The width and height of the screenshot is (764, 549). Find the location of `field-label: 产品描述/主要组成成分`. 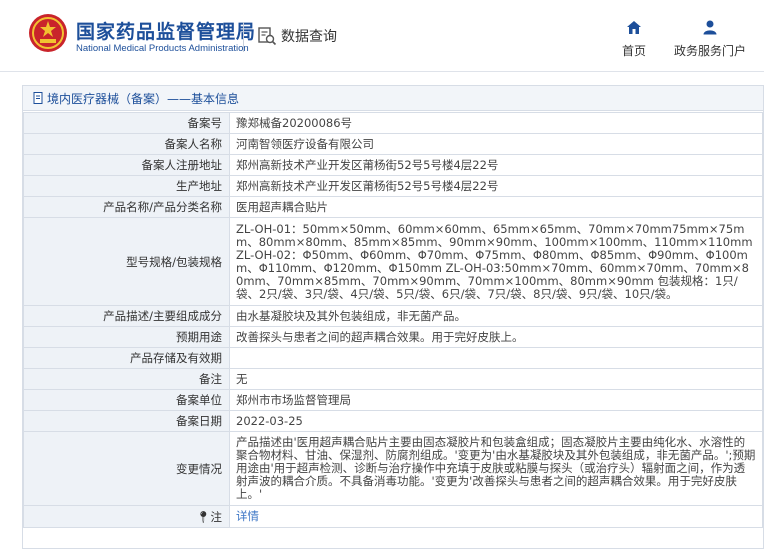

field-label: 产品描述/主要组成成分 is located at coordinates (126, 316).